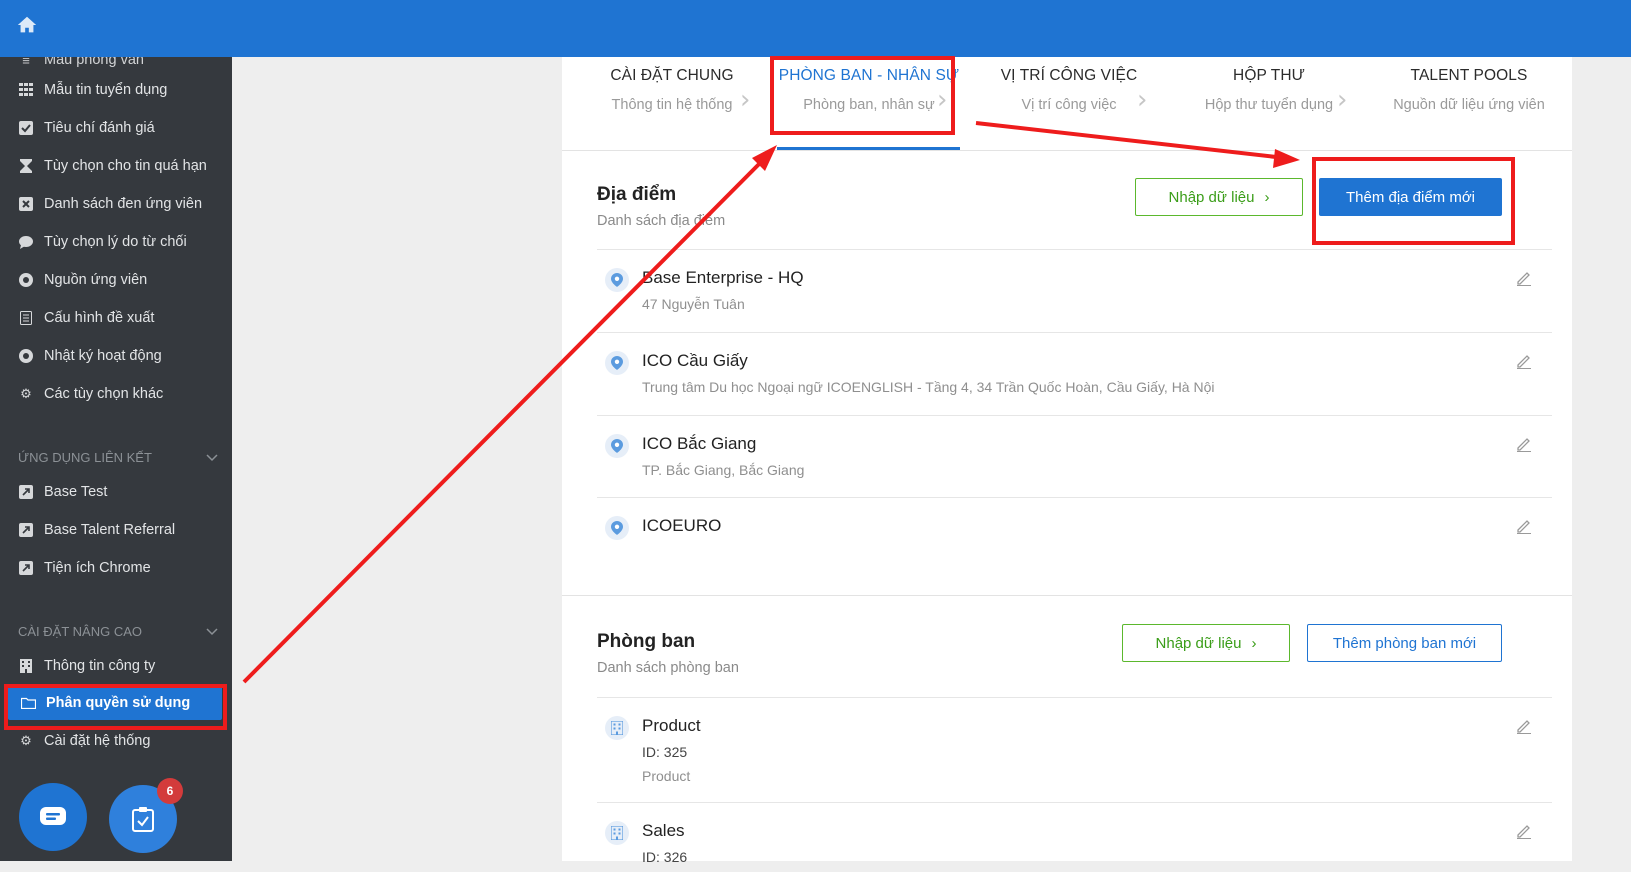 The height and width of the screenshot is (872, 1631). Describe the element at coordinates (815, 28) in the screenshot. I see `top-bar` at that location.